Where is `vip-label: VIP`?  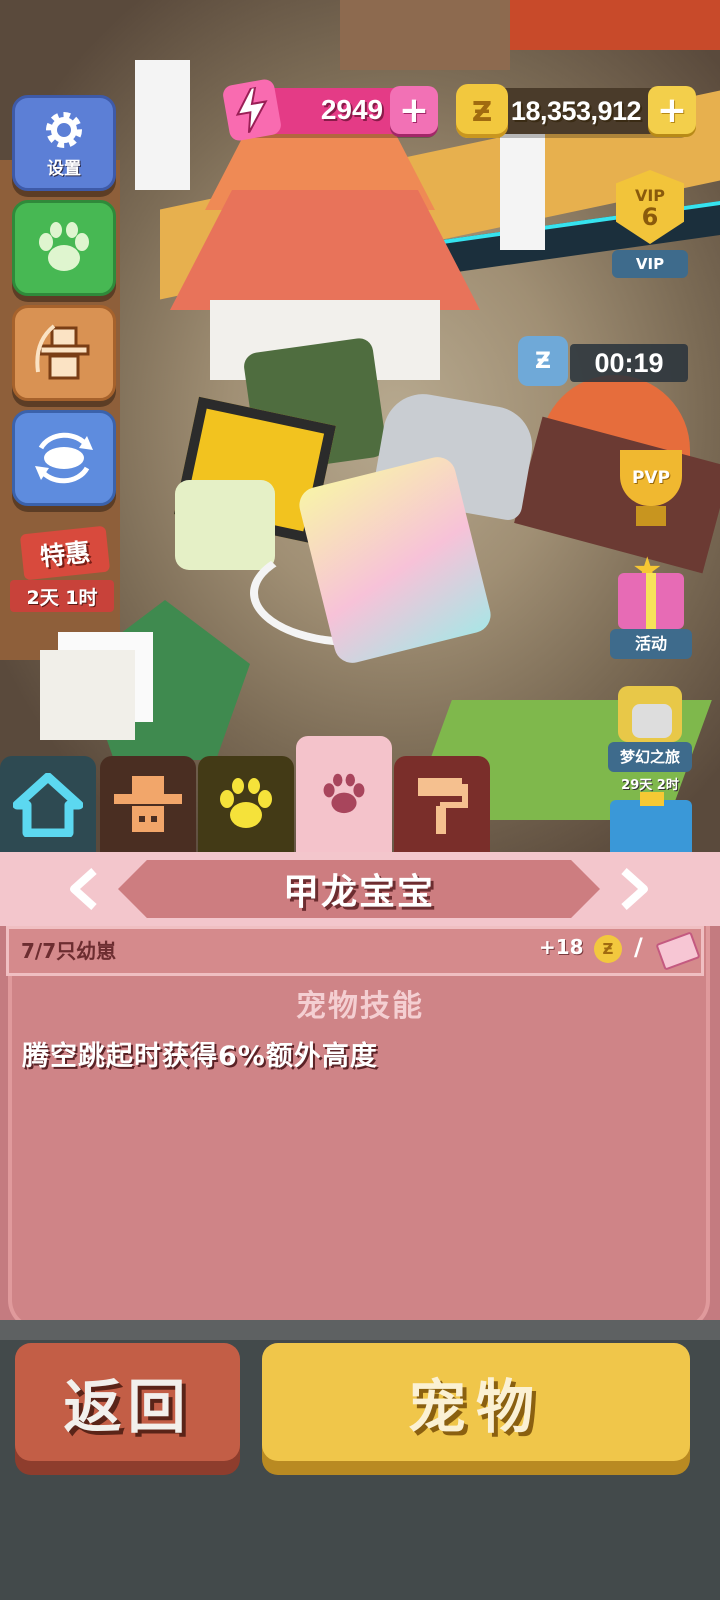 vip-label: VIP is located at coordinates (650, 264).